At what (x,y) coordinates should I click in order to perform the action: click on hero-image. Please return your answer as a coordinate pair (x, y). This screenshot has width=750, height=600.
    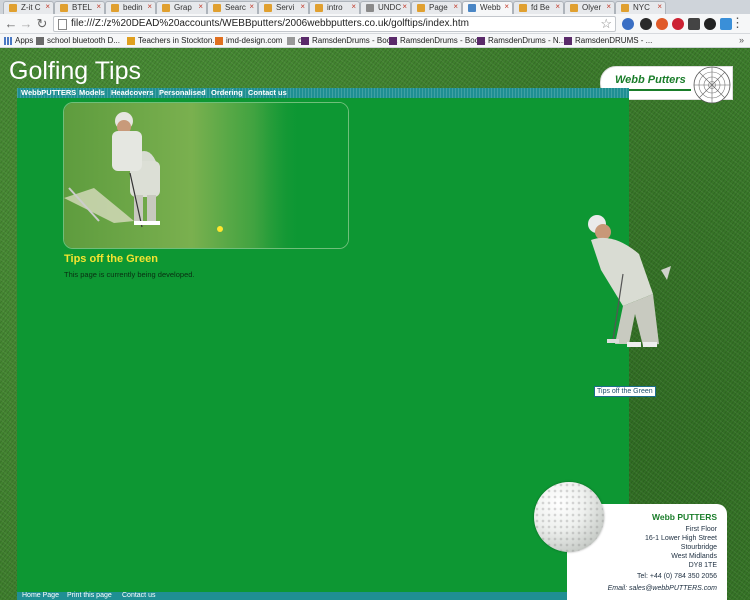
    Looking at the image, I should click on (206, 175).